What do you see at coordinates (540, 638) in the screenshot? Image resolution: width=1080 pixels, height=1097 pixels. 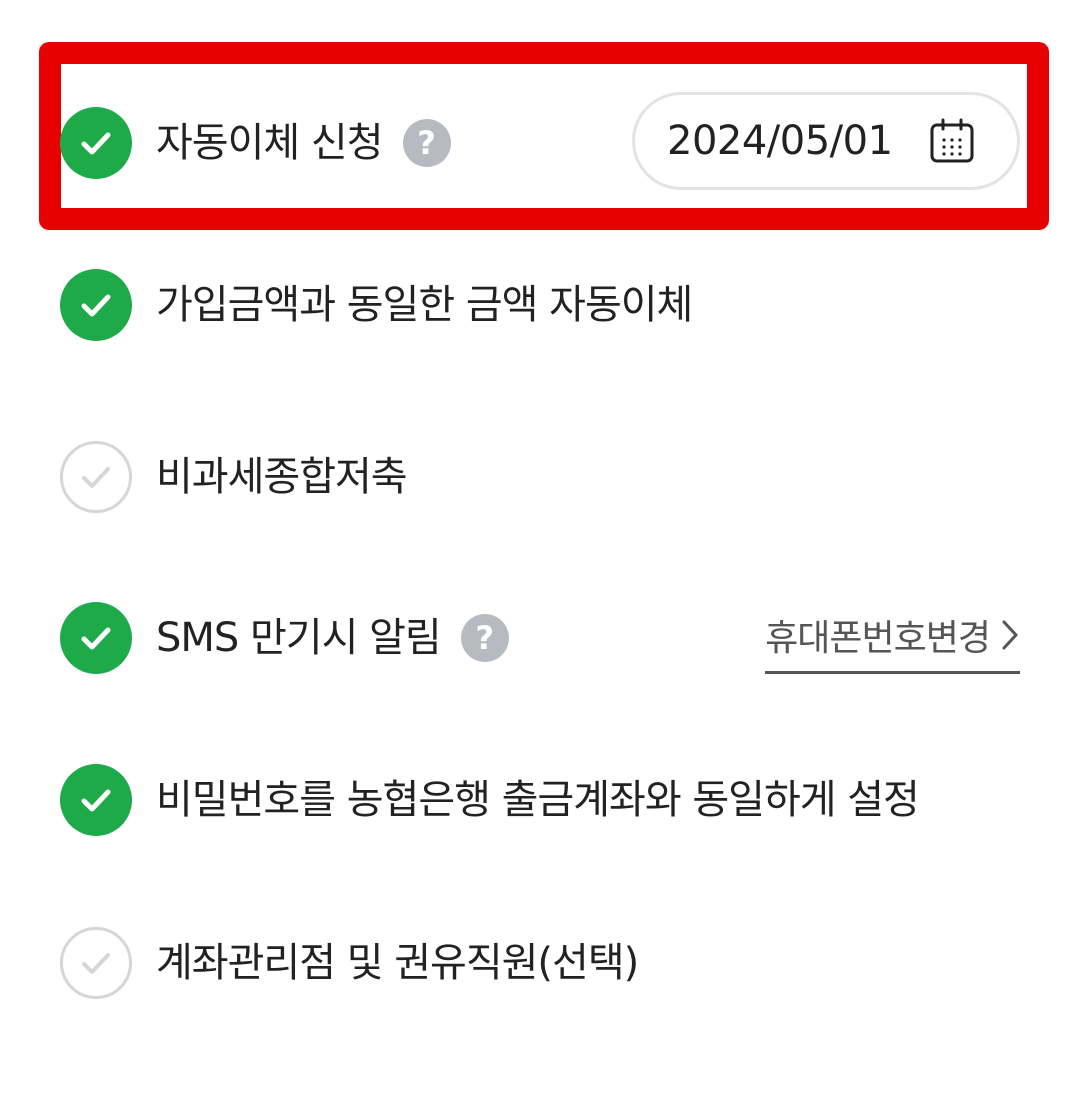 I see `option-sms-maturity-alert: SMS 만기시 알림 ? 휴대폰번호변경` at bounding box center [540, 638].